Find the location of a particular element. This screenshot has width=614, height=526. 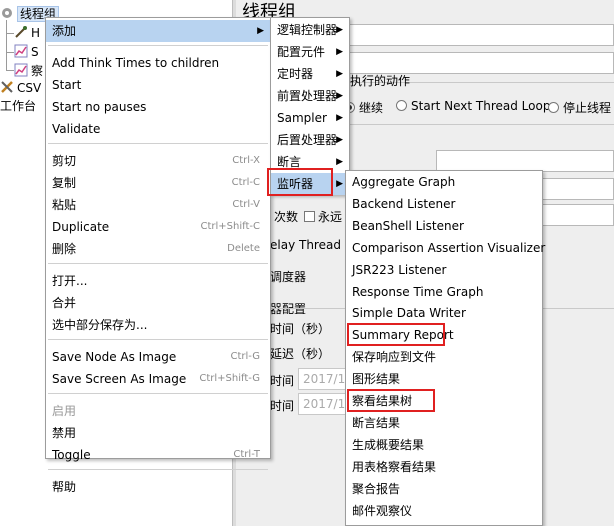

start-time-label: 时间 is located at coordinates (282, 381).